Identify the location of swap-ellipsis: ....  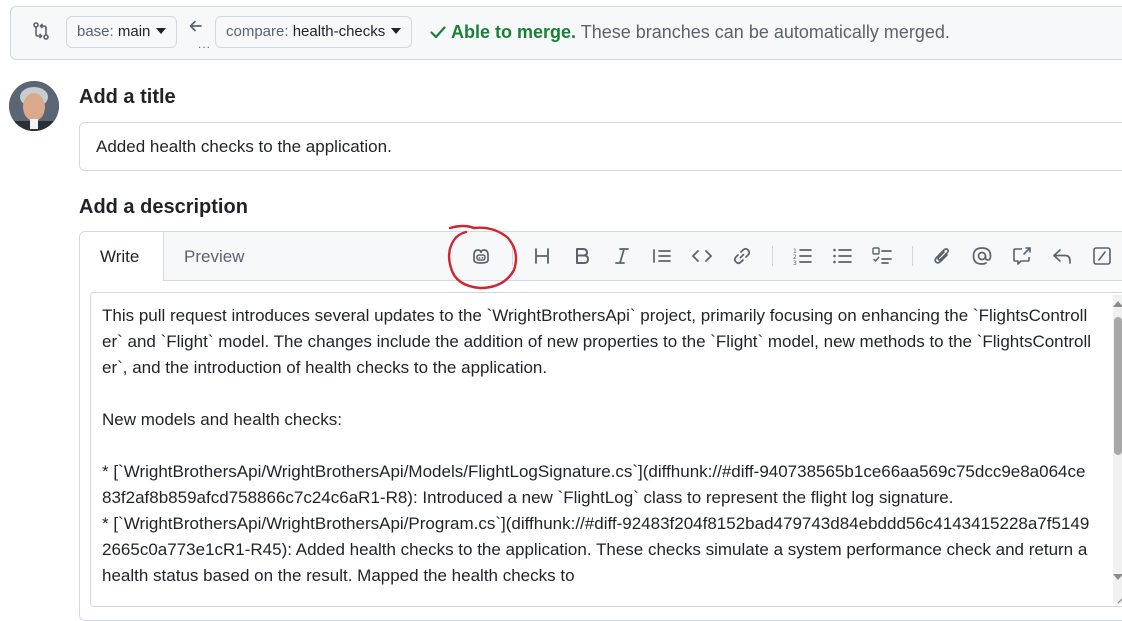
(204, 44).